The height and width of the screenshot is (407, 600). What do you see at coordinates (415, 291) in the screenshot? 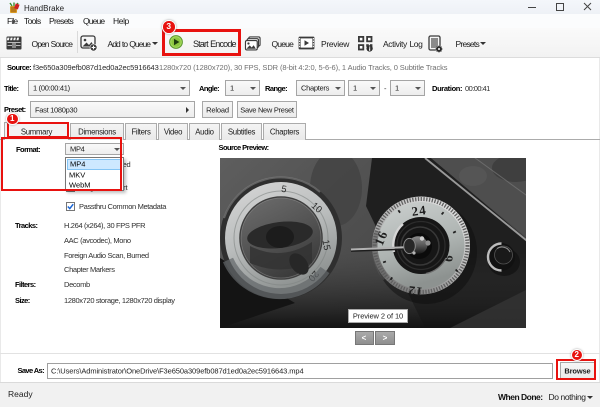
I see `svg-text: 12` at bounding box center [415, 291].